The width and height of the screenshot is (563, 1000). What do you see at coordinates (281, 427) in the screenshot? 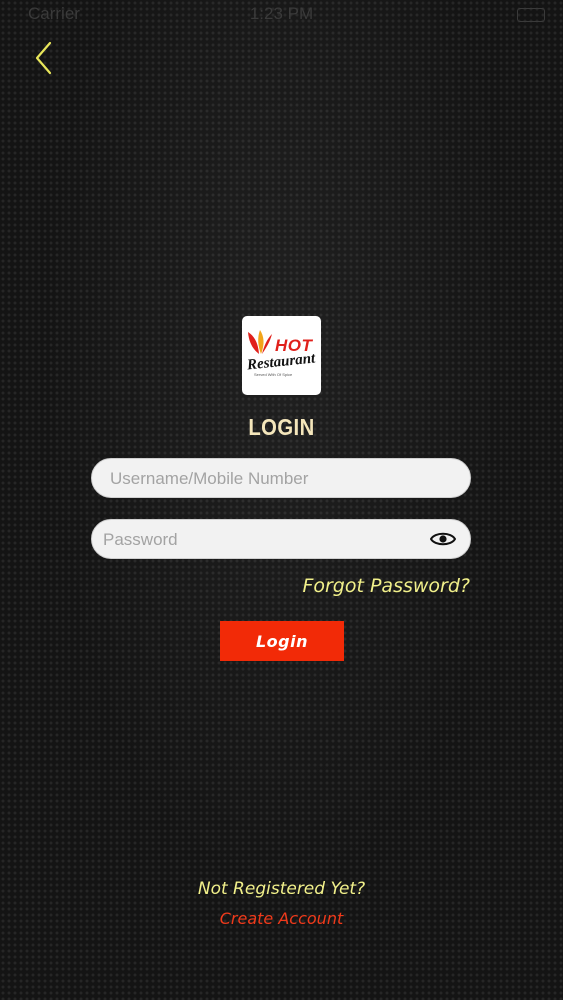
I see `login-title: LOGIN` at bounding box center [281, 427].